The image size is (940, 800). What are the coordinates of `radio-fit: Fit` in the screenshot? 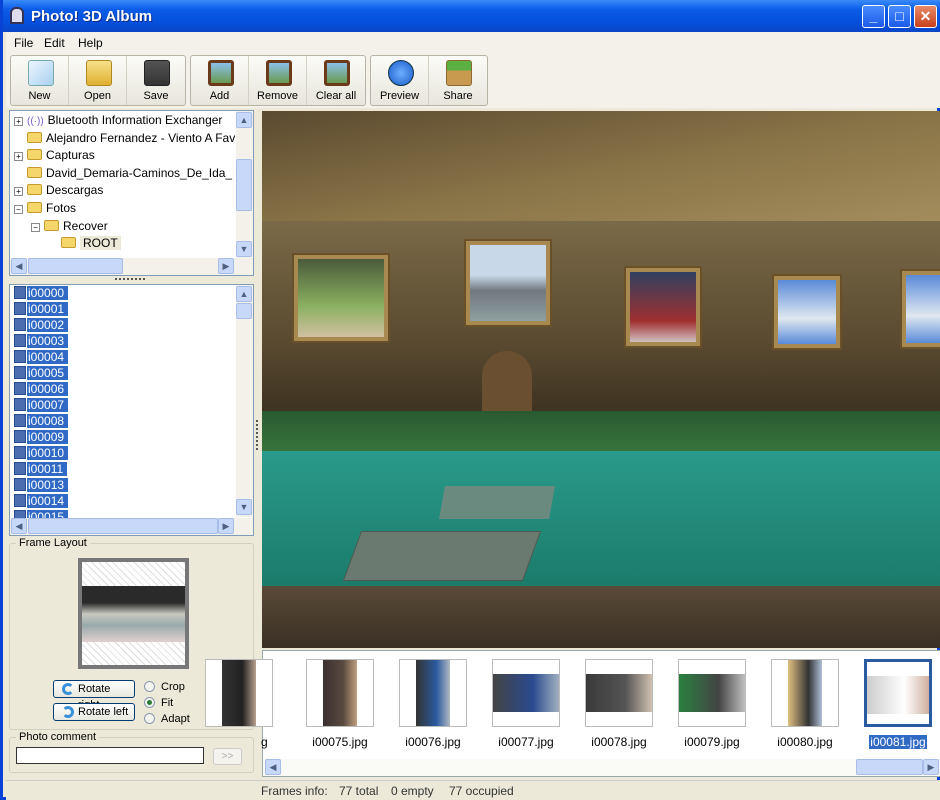 It's located at (158, 703).